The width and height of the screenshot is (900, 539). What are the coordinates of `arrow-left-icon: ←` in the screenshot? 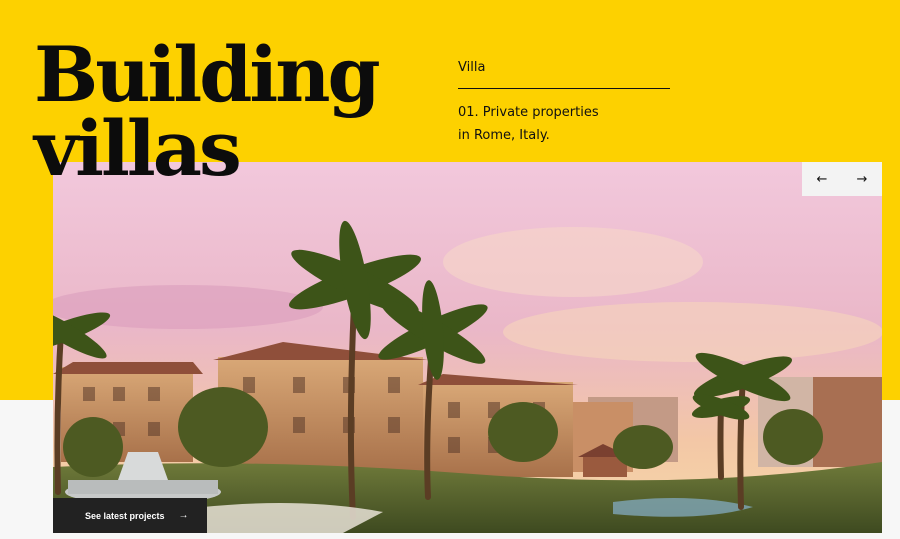 It's located at (822, 179).